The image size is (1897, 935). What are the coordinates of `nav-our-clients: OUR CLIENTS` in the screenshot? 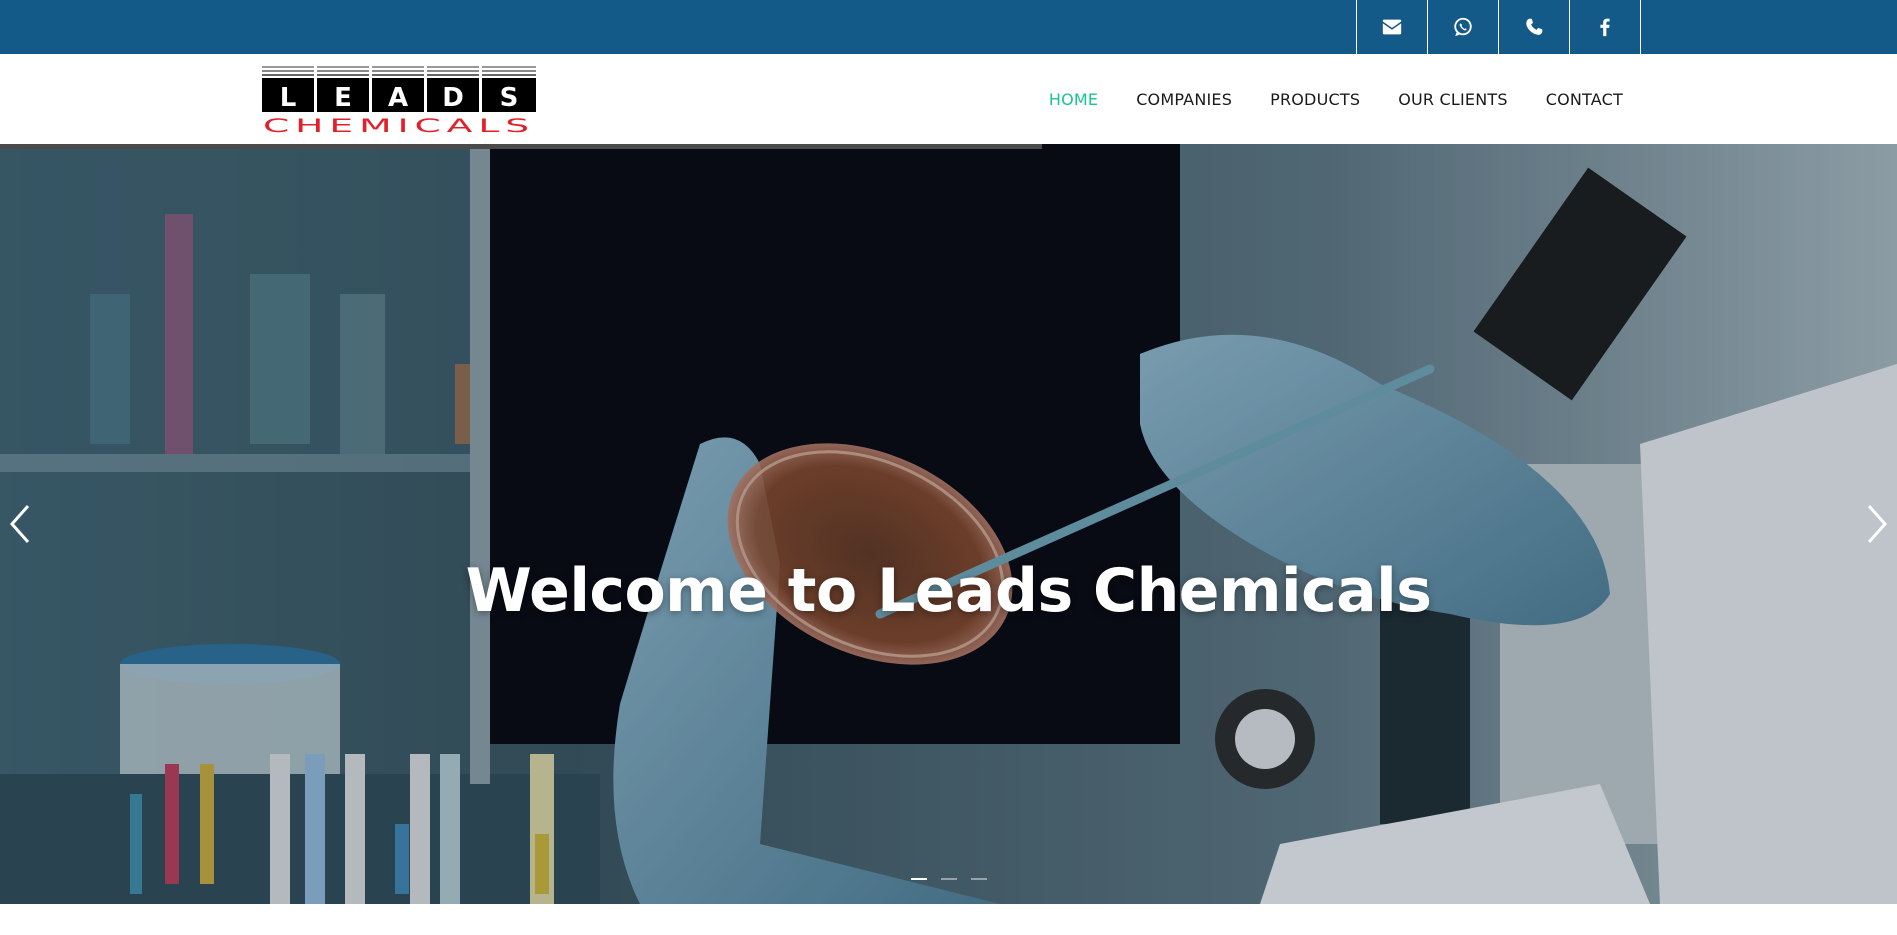 It's located at (1453, 99).